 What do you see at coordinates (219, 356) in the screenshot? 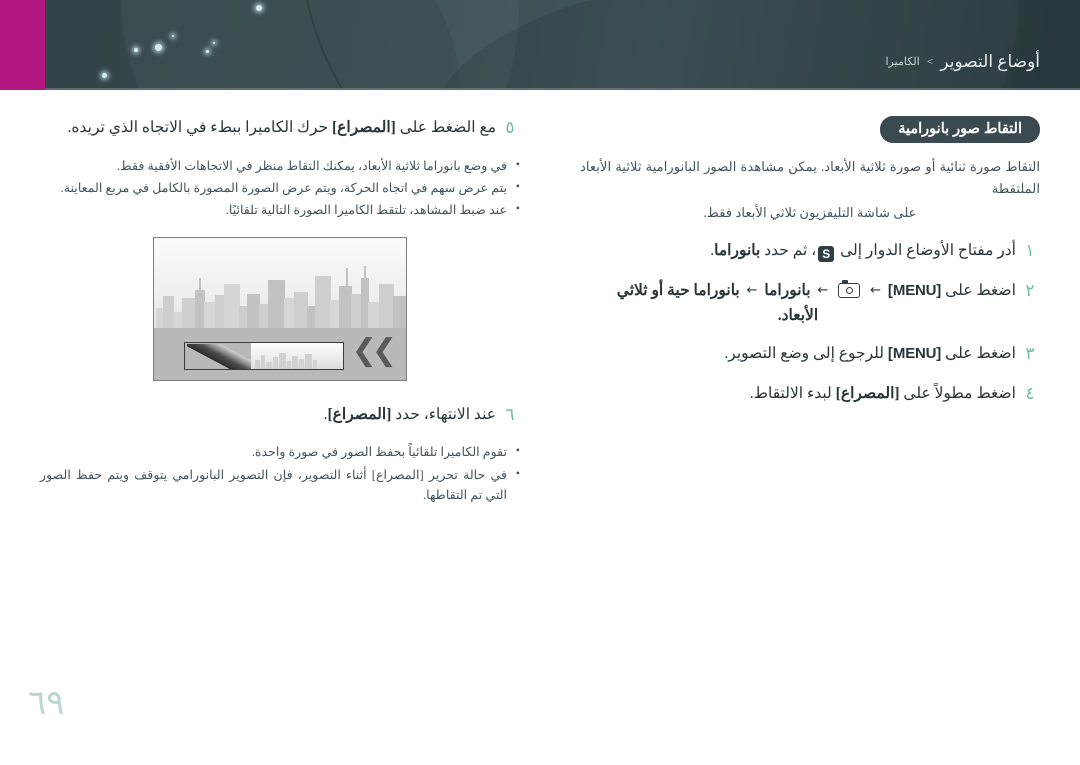
I see `panorama-sweep-indicator` at bounding box center [219, 356].